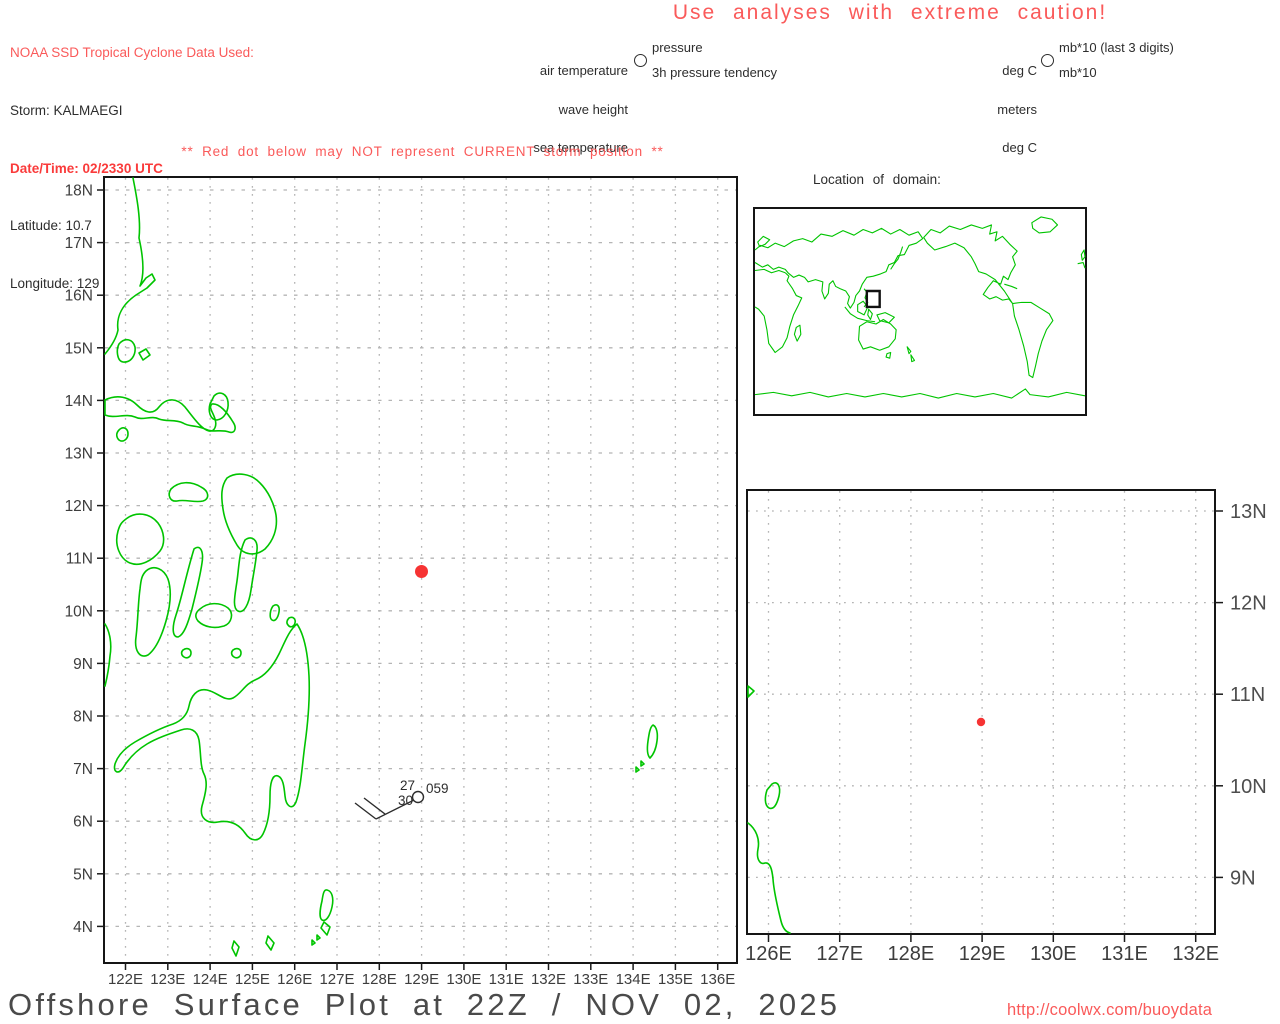 This screenshot has height=1024, width=1280. Describe the element at coordinates (590, 979) in the screenshot. I see `lon-axis-label: 133E` at that location.